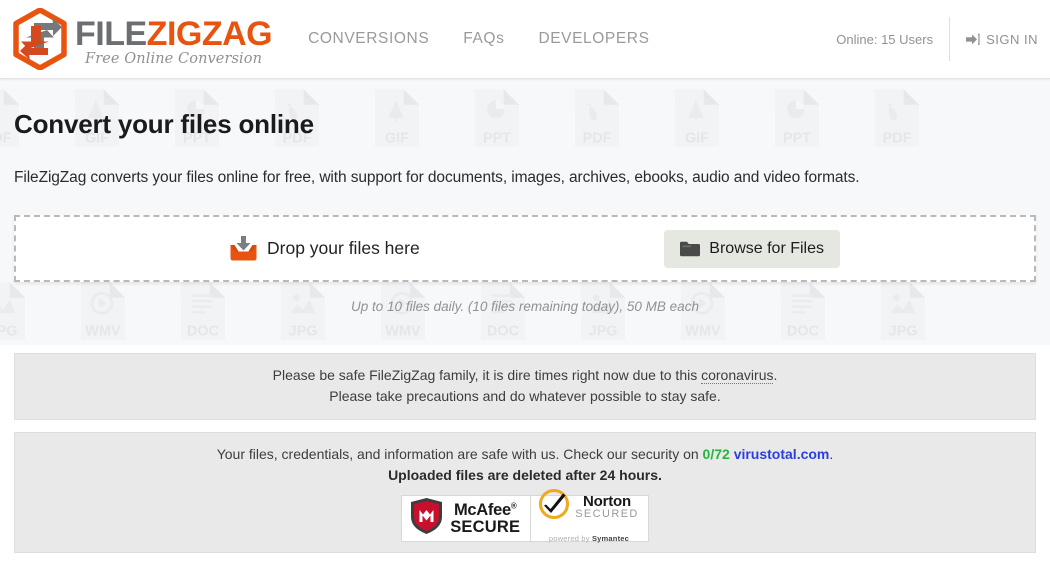 The width and height of the screenshot is (1050, 568). Describe the element at coordinates (554, 507) in the screenshot. I see `norton-checkmark-icon` at that location.